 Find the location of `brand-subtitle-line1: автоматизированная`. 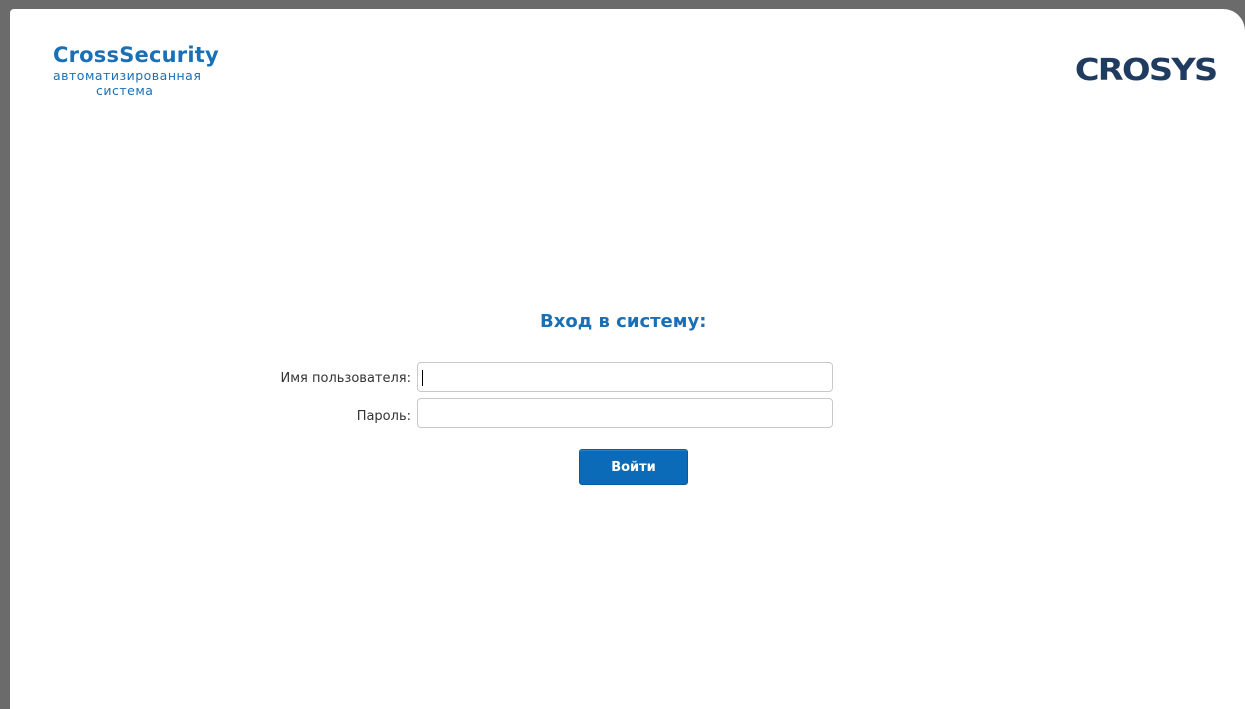

brand-subtitle-line1: автоматизированная is located at coordinates (127, 75).